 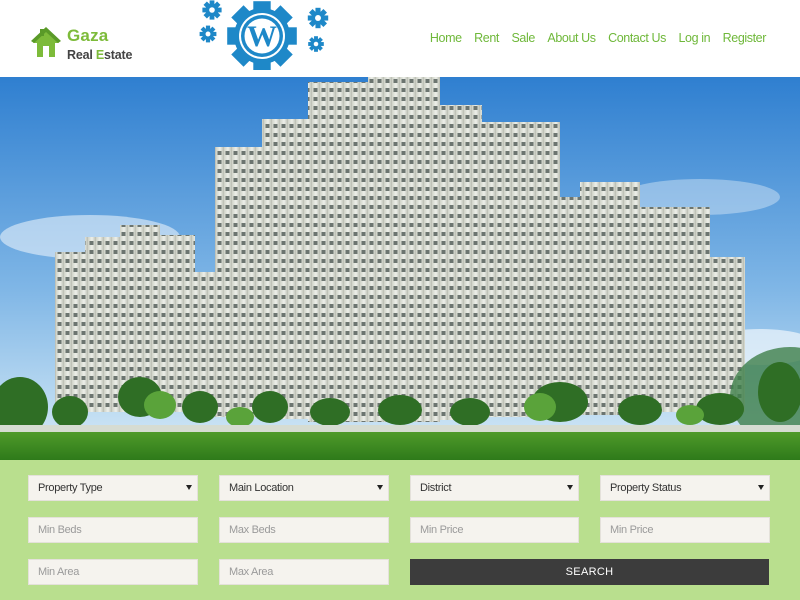 I want to click on logo-subtitle: Real Estate, so click(x=100, y=55).